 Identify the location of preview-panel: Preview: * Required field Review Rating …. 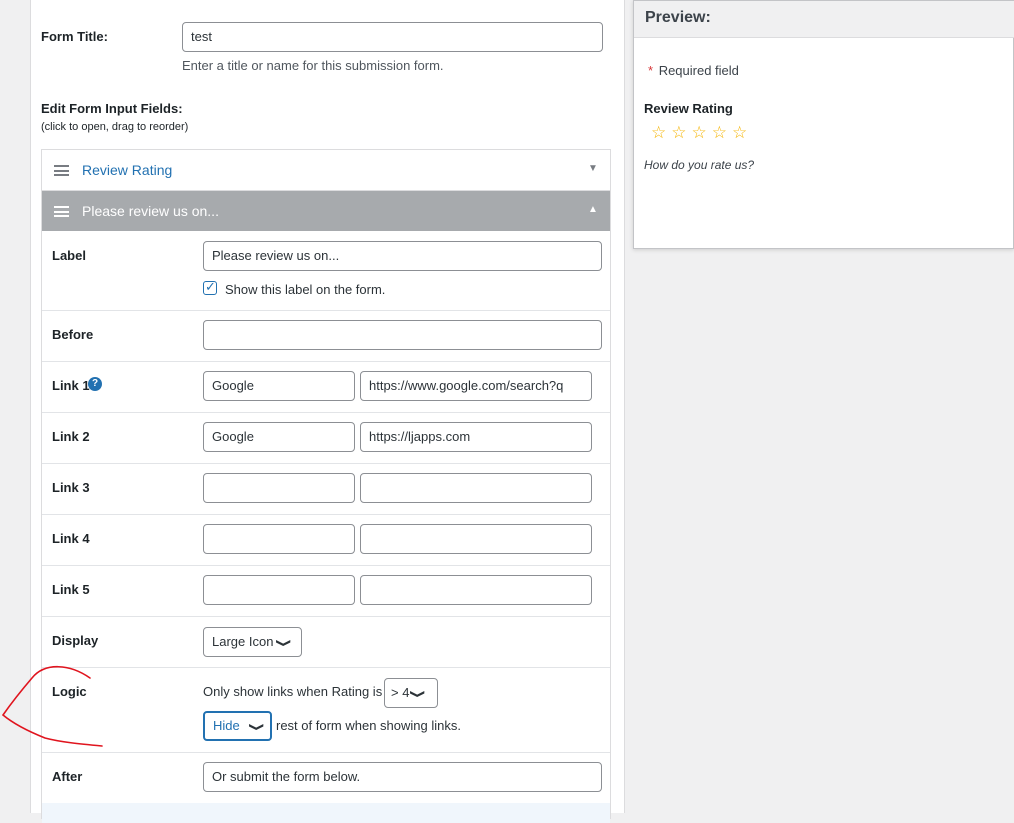
(823, 124).